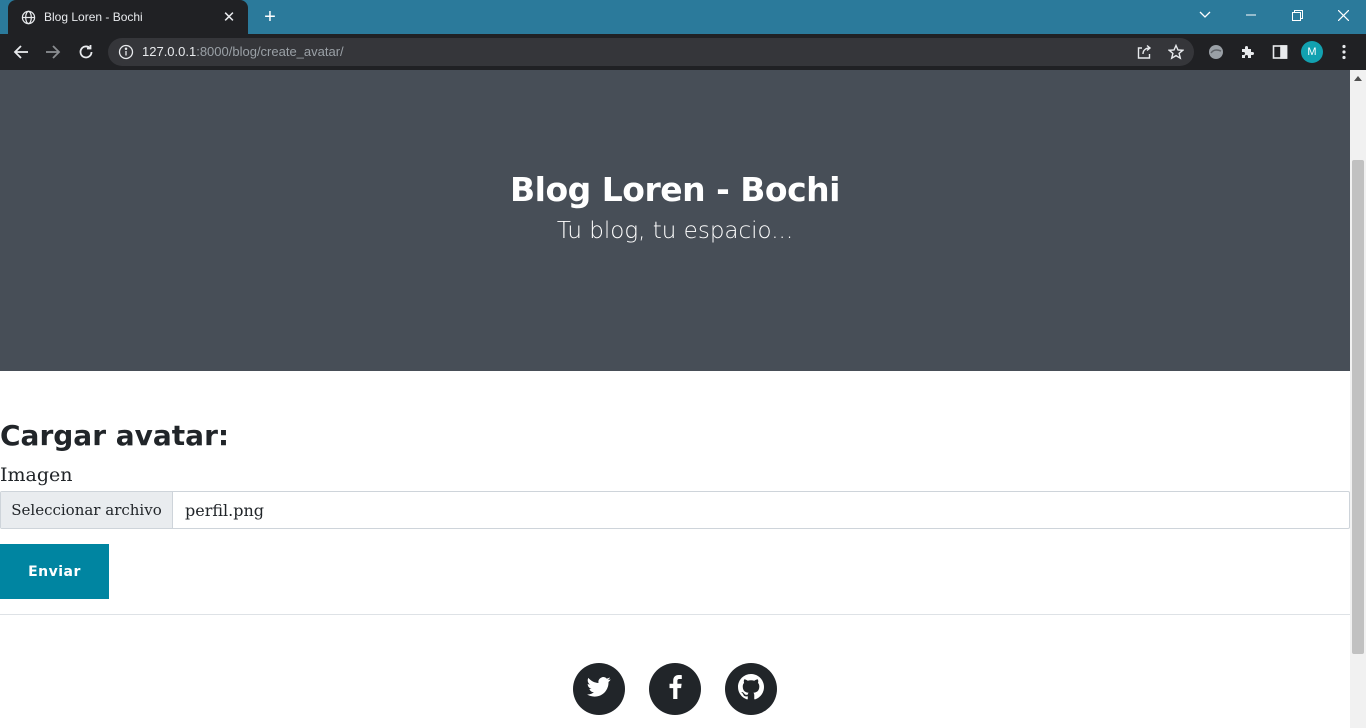  I want to click on tab-strip: Blog Loren - Bochi ✕ +, so click(683, 17).